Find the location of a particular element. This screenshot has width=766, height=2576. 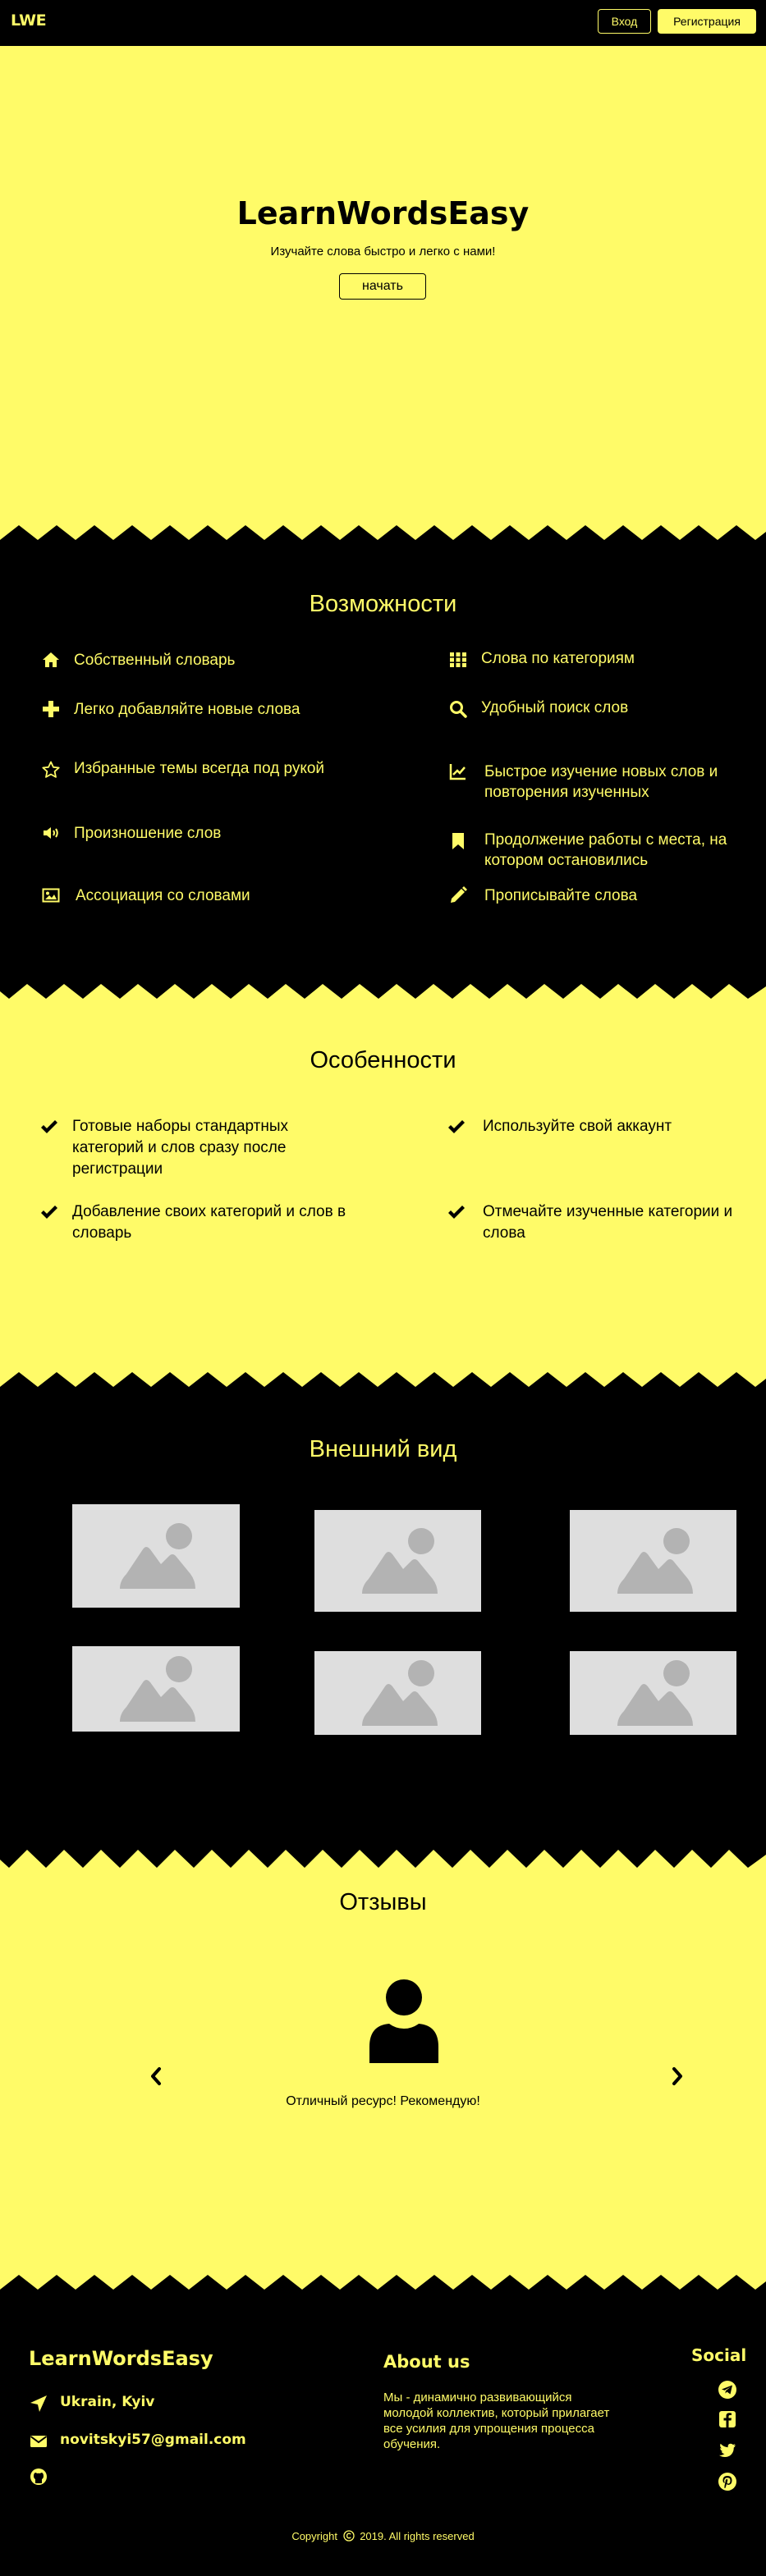

hero-title: LearnWordsEasy is located at coordinates (383, 213).